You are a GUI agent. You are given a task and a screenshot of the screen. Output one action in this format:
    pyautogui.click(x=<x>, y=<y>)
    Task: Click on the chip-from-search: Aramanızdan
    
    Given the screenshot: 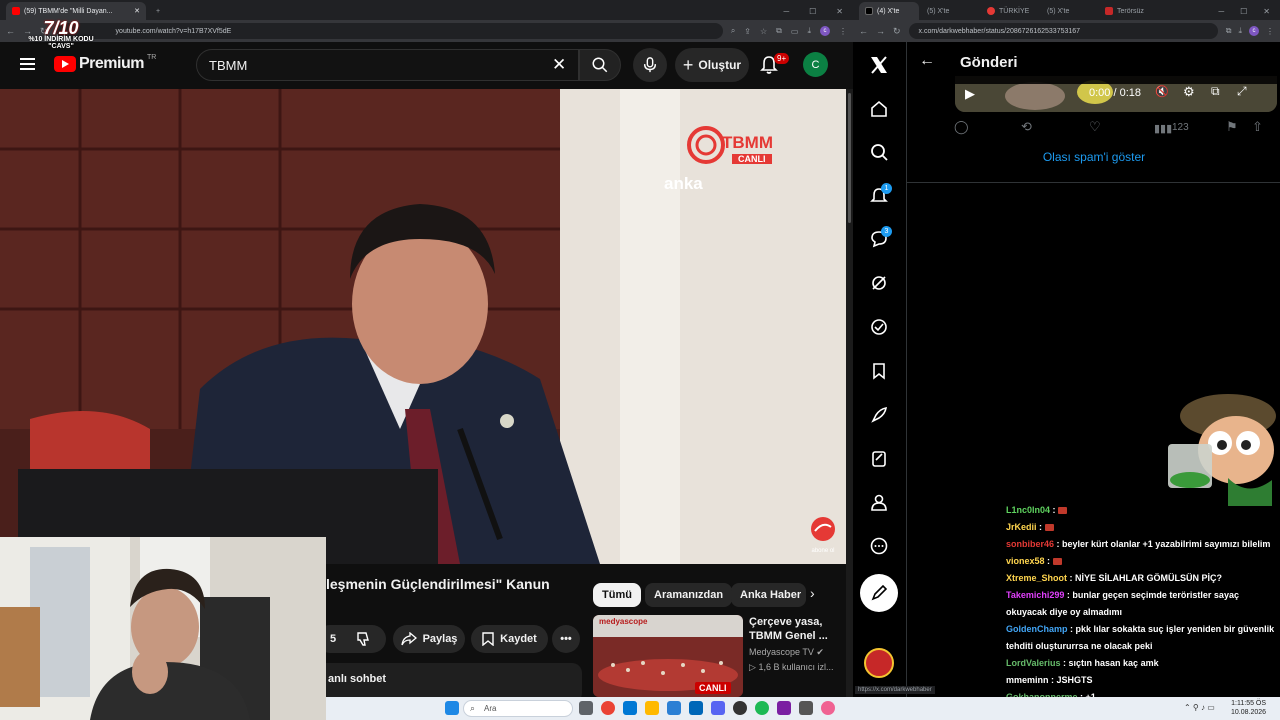 What is the action you would take?
    pyautogui.click(x=689, y=595)
    